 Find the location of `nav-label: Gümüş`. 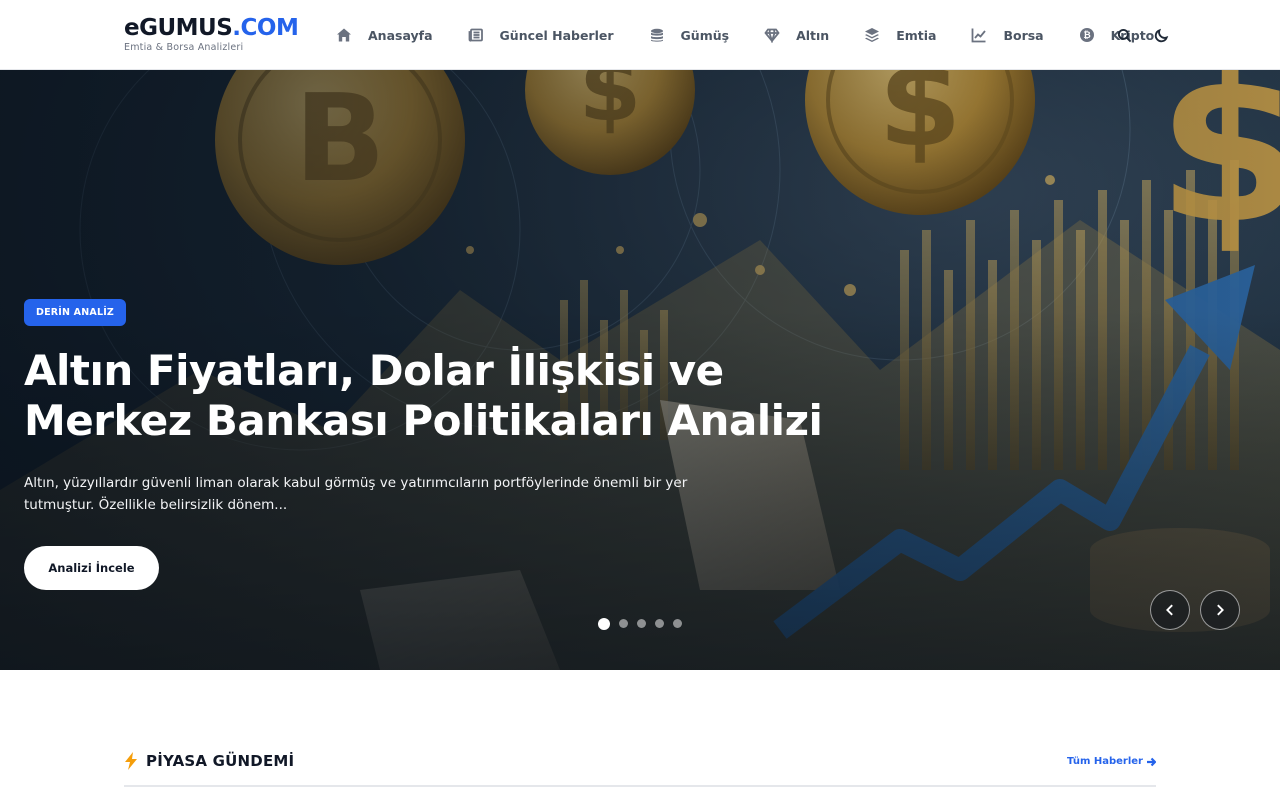

nav-label: Gümüş is located at coordinates (705, 35).